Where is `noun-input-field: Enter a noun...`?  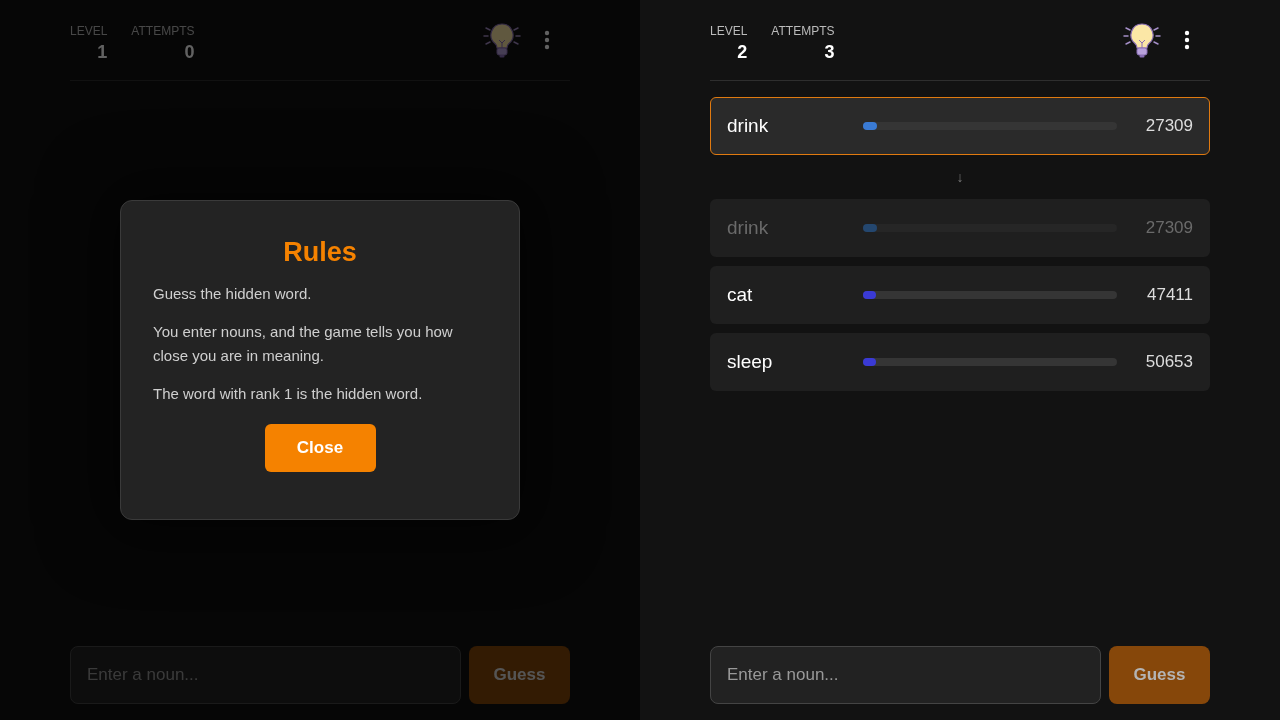 noun-input-field: Enter a noun... is located at coordinates (905, 675).